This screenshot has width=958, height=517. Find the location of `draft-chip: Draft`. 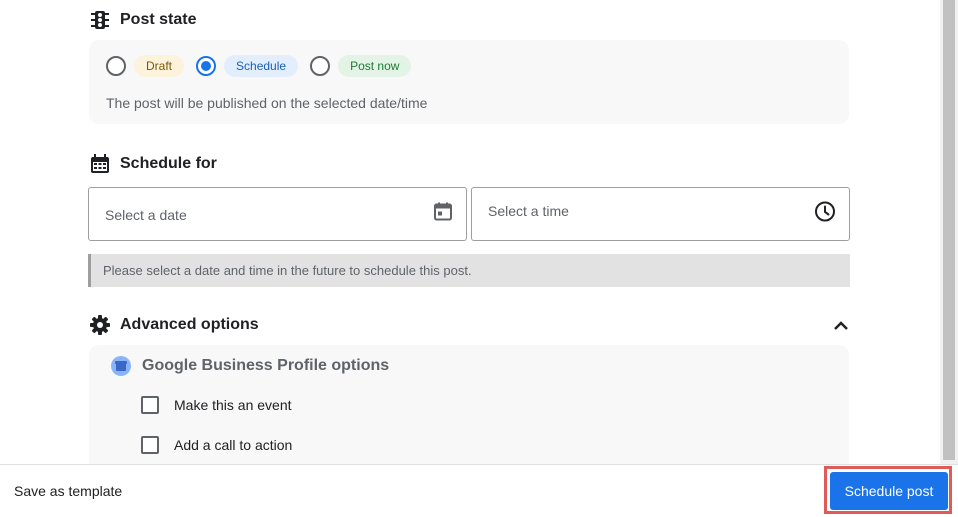

draft-chip: Draft is located at coordinates (159, 66).